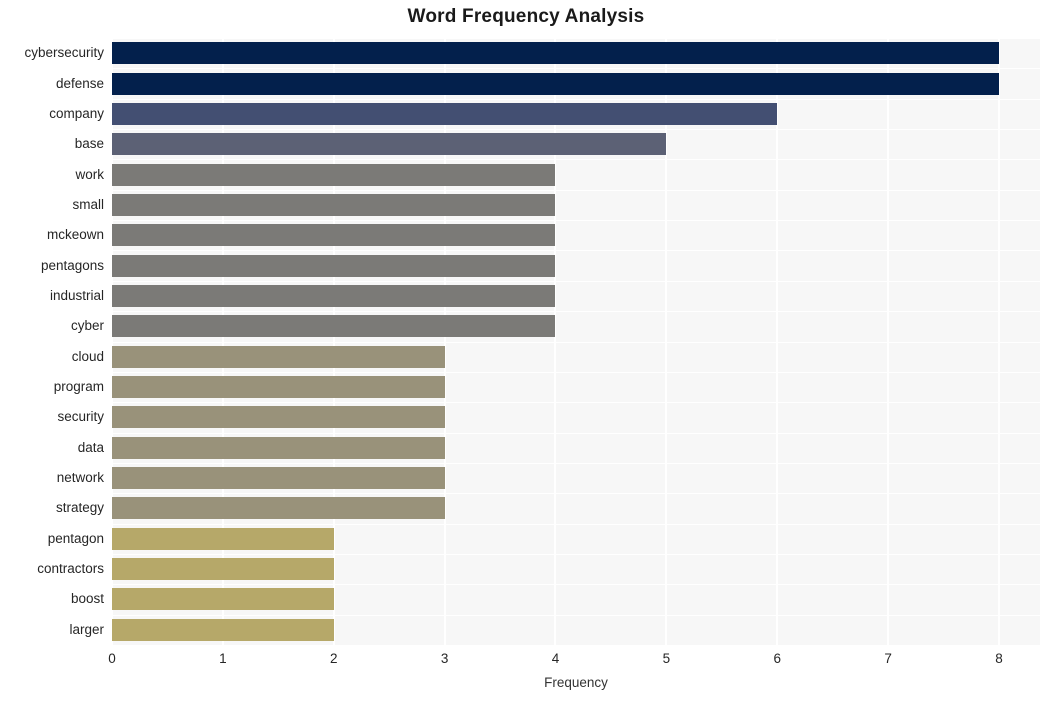  What do you see at coordinates (80, 478) in the screenshot?
I see `y-axis-tick-label: network` at bounding box center [80, 478].